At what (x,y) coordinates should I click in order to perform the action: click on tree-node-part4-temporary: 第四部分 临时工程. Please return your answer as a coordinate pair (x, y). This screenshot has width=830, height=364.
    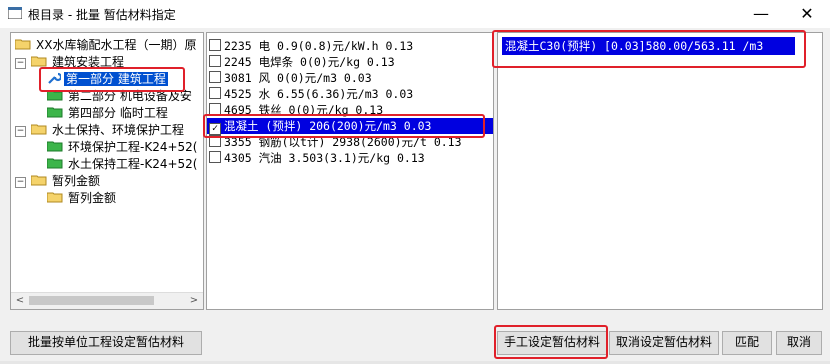
    Looking at the image, I should click on (108, 113).